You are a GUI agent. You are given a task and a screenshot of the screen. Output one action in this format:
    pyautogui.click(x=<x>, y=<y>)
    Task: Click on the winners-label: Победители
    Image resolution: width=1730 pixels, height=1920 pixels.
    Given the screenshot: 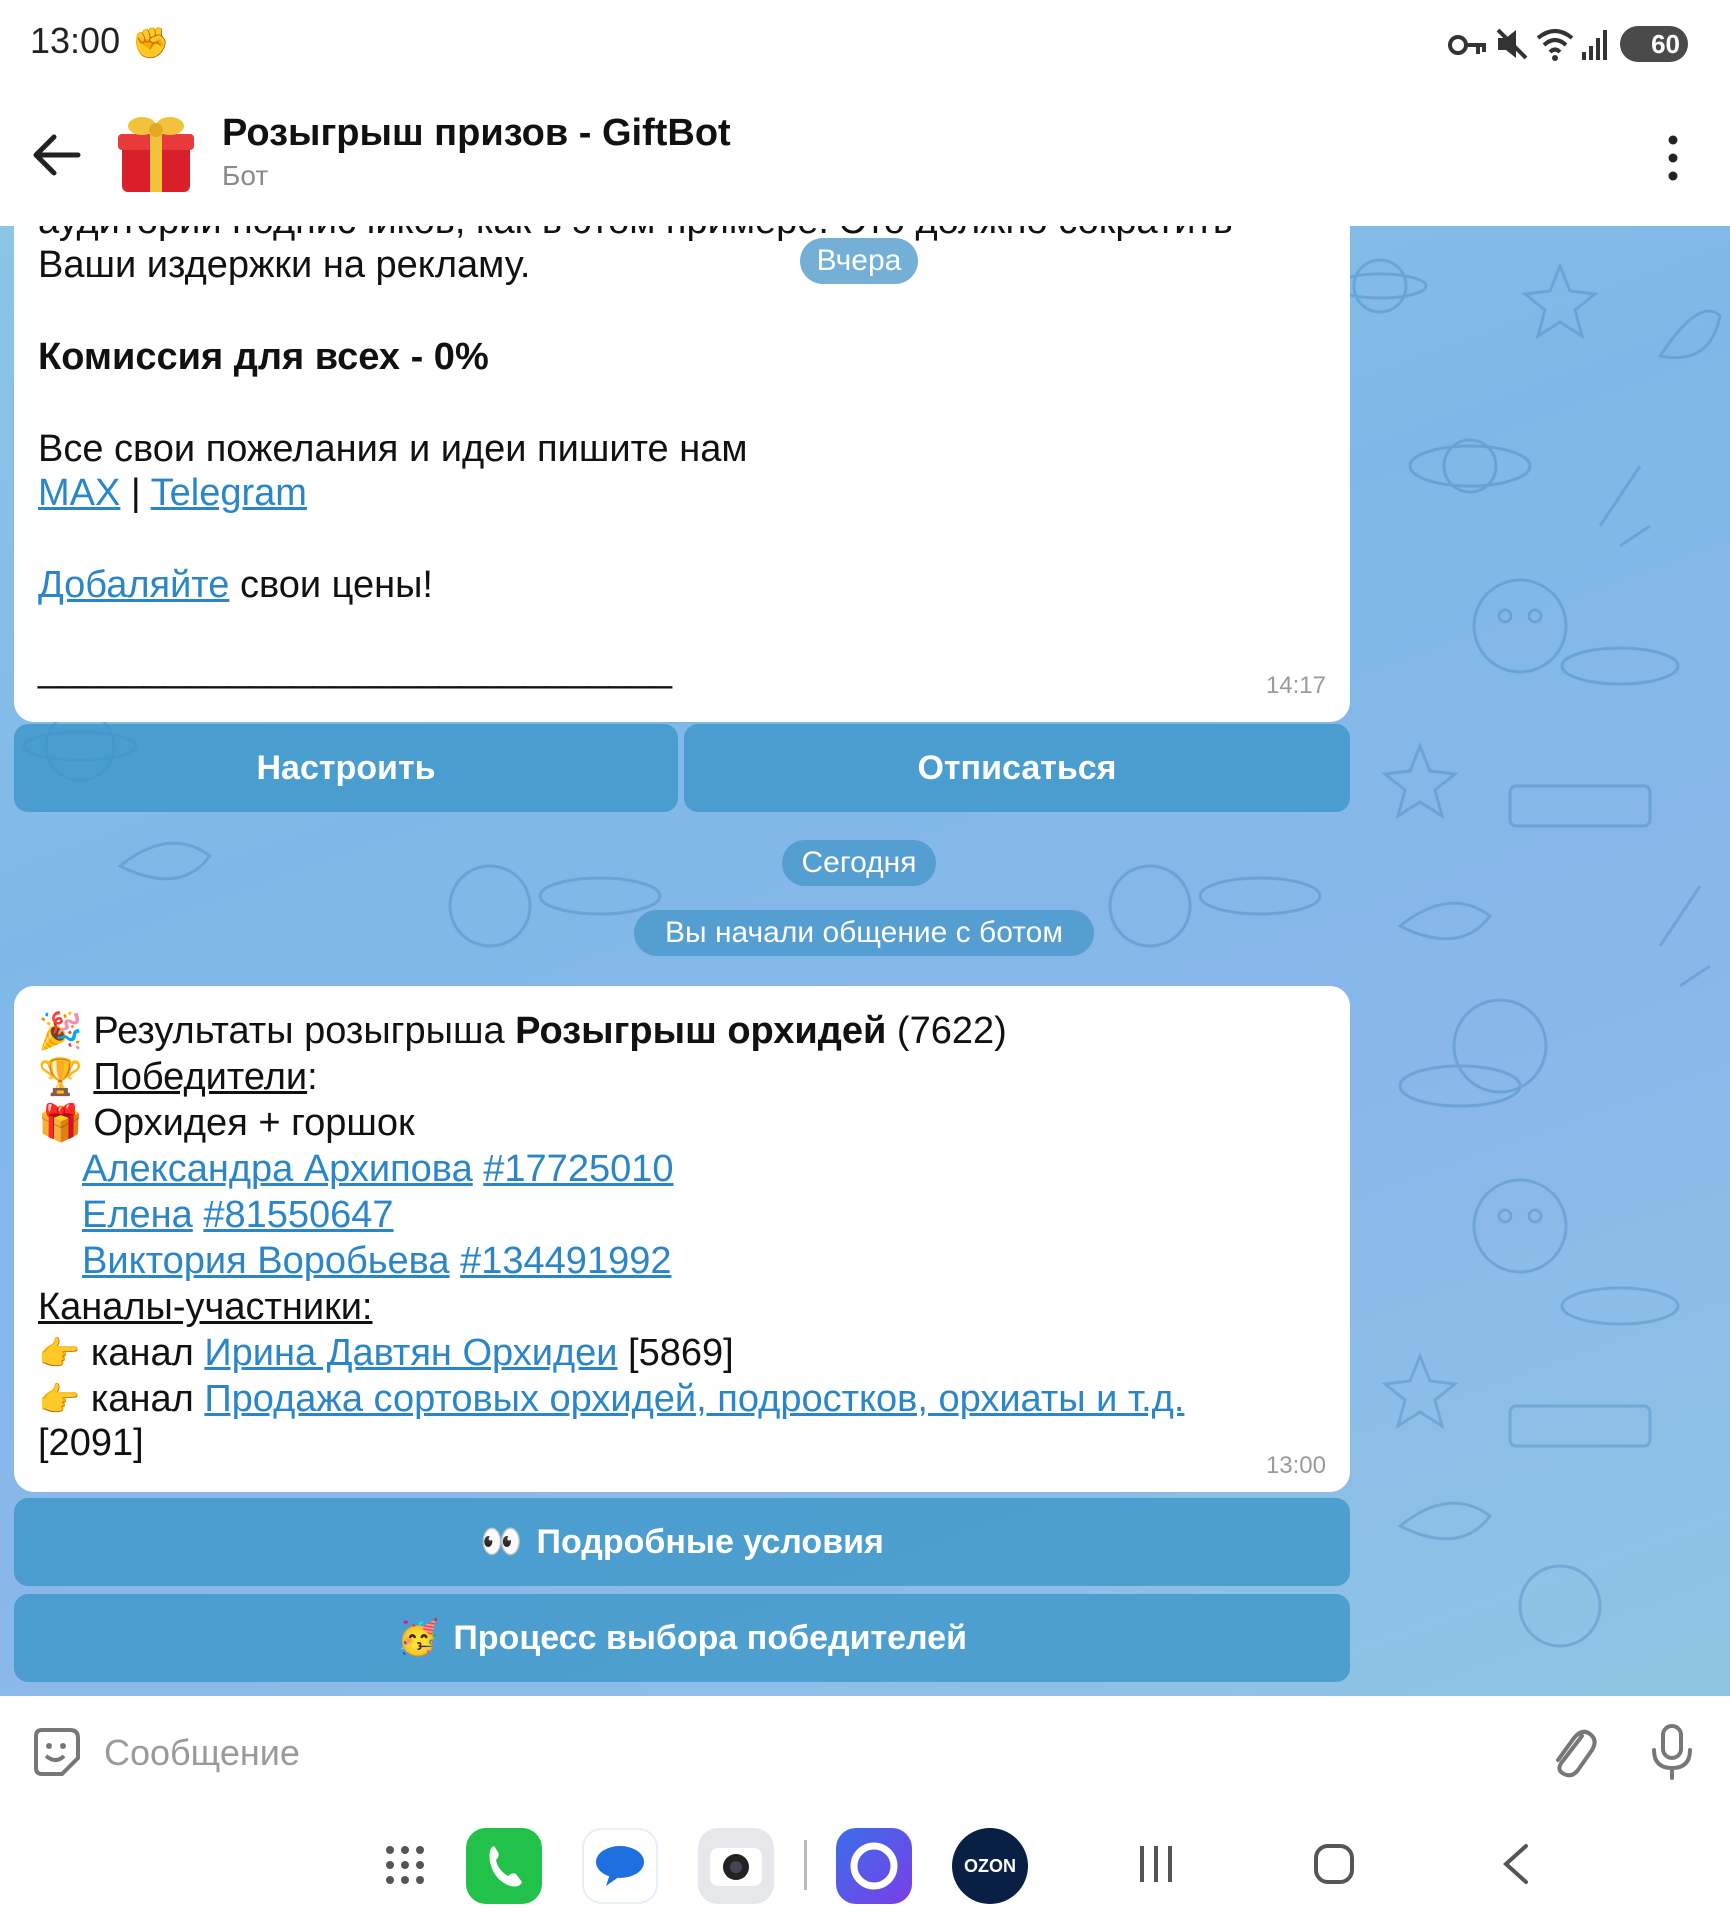 What is the action you would take?
    pyautogui.click(x=200, y=1077)
    